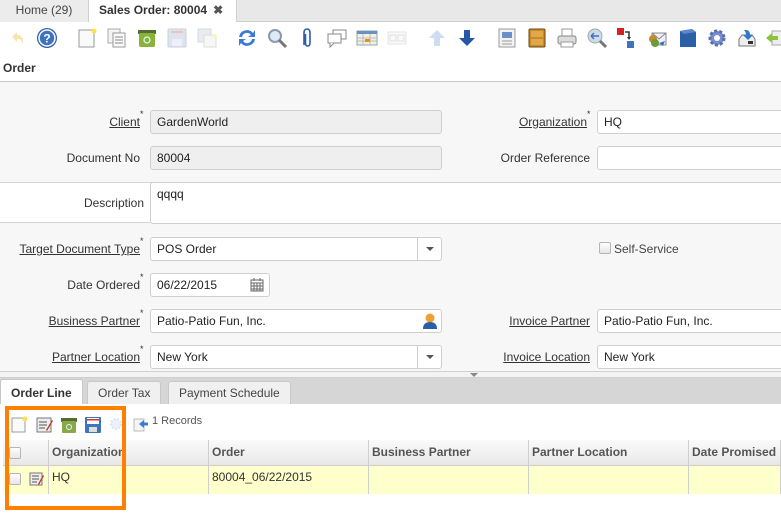  Describe the element at coordinates (211, 321) in the screenshot. I see `business-partner-value: Patio-Patio Fun, Inc.` at that location.